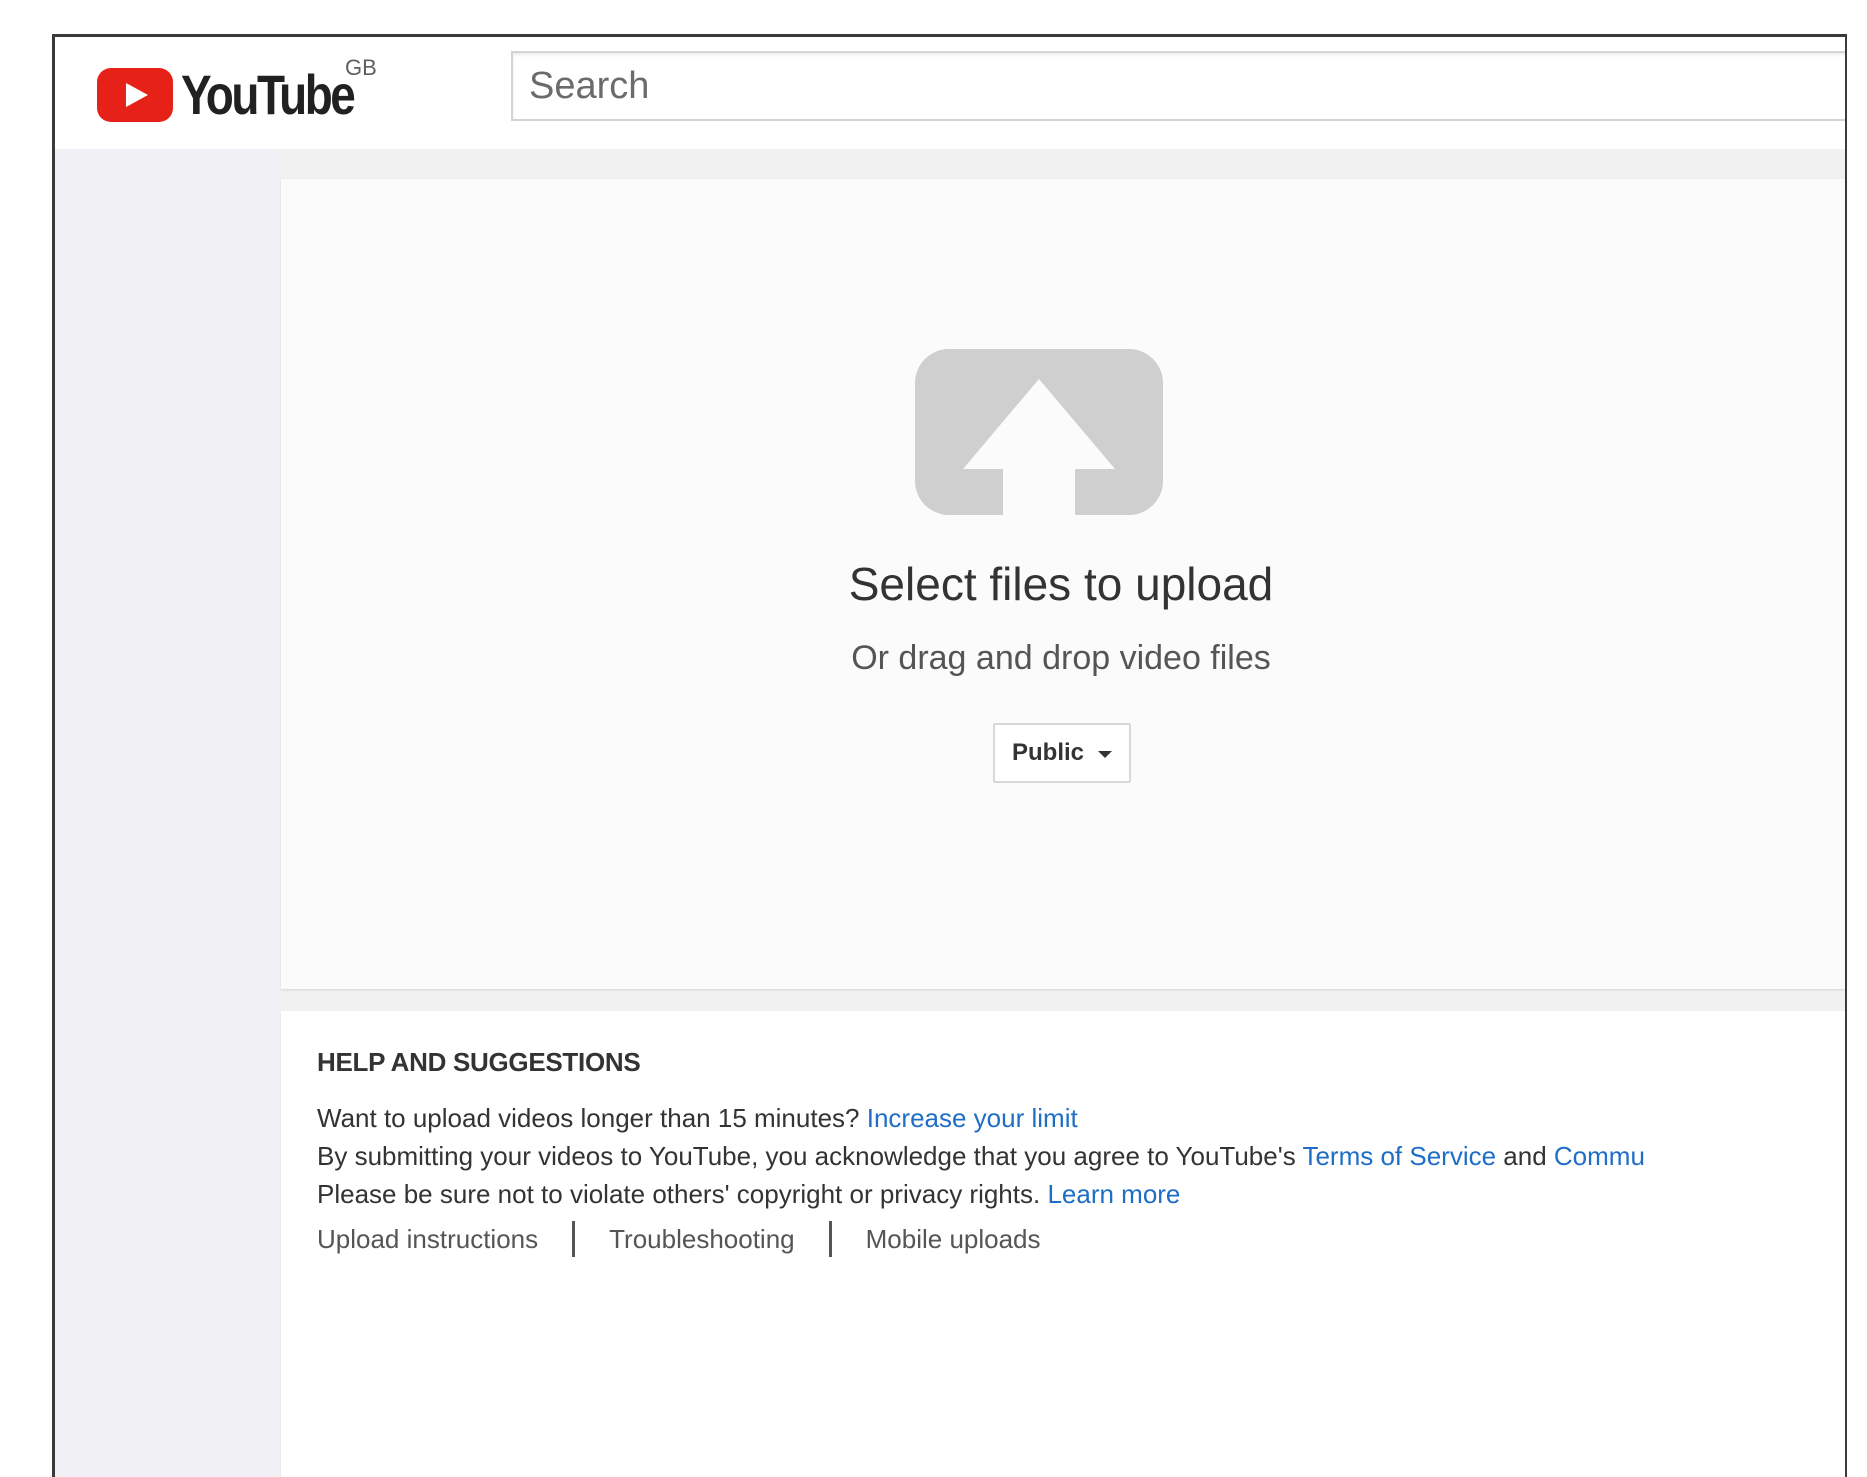 Image resolution: width=1867 pixels, height=1477 pixels. What do you see at coordinates (1047, 752) in the screenshot?
I see `privacy-value: Public` at bounding box center [1047, 752].